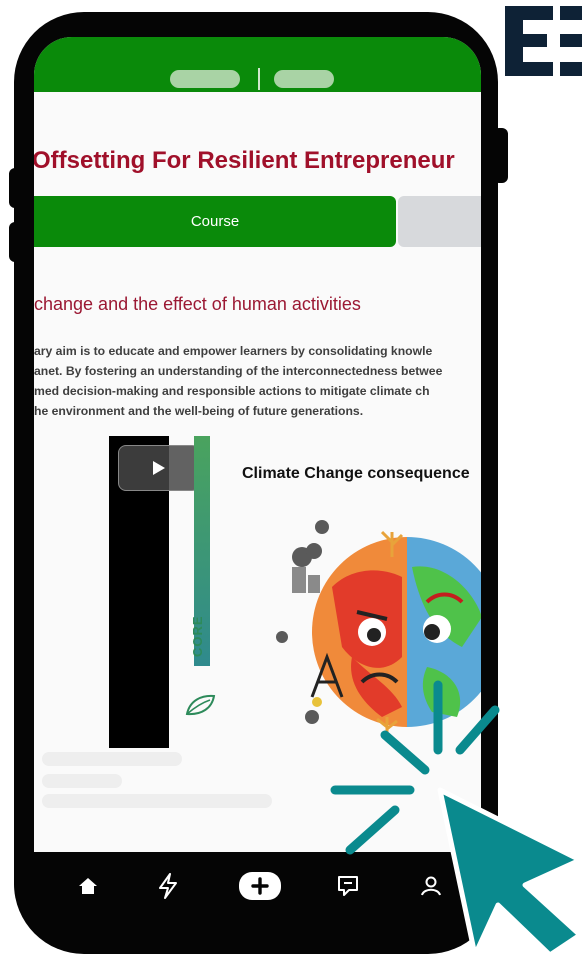  What do you see at coordinates (205, 79) in the screenshot?
I see `status-pill-left` at bounding box center [205, 79].